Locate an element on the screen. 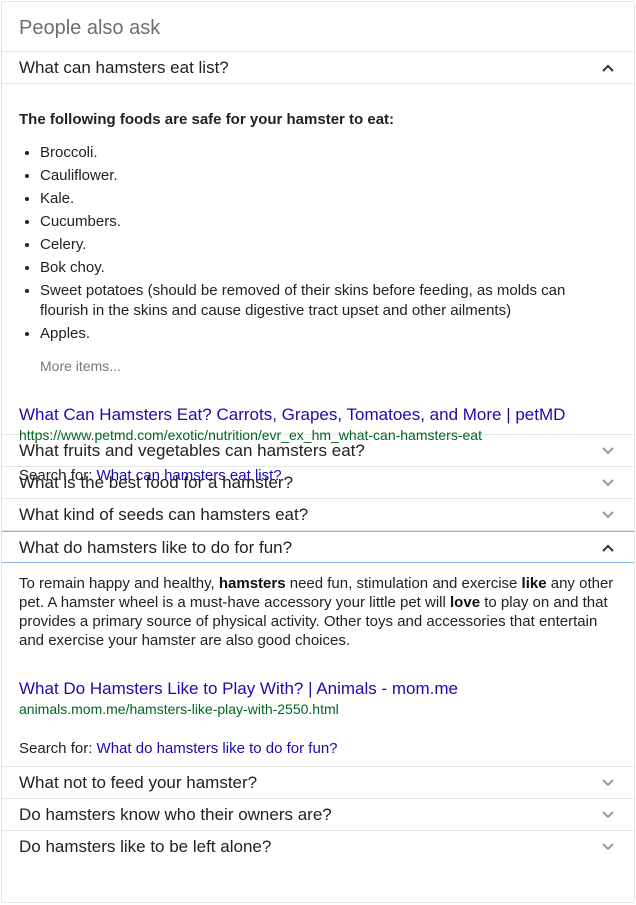  snippet-text: To remain happy and healthy, is located at coordinates (119, 583).